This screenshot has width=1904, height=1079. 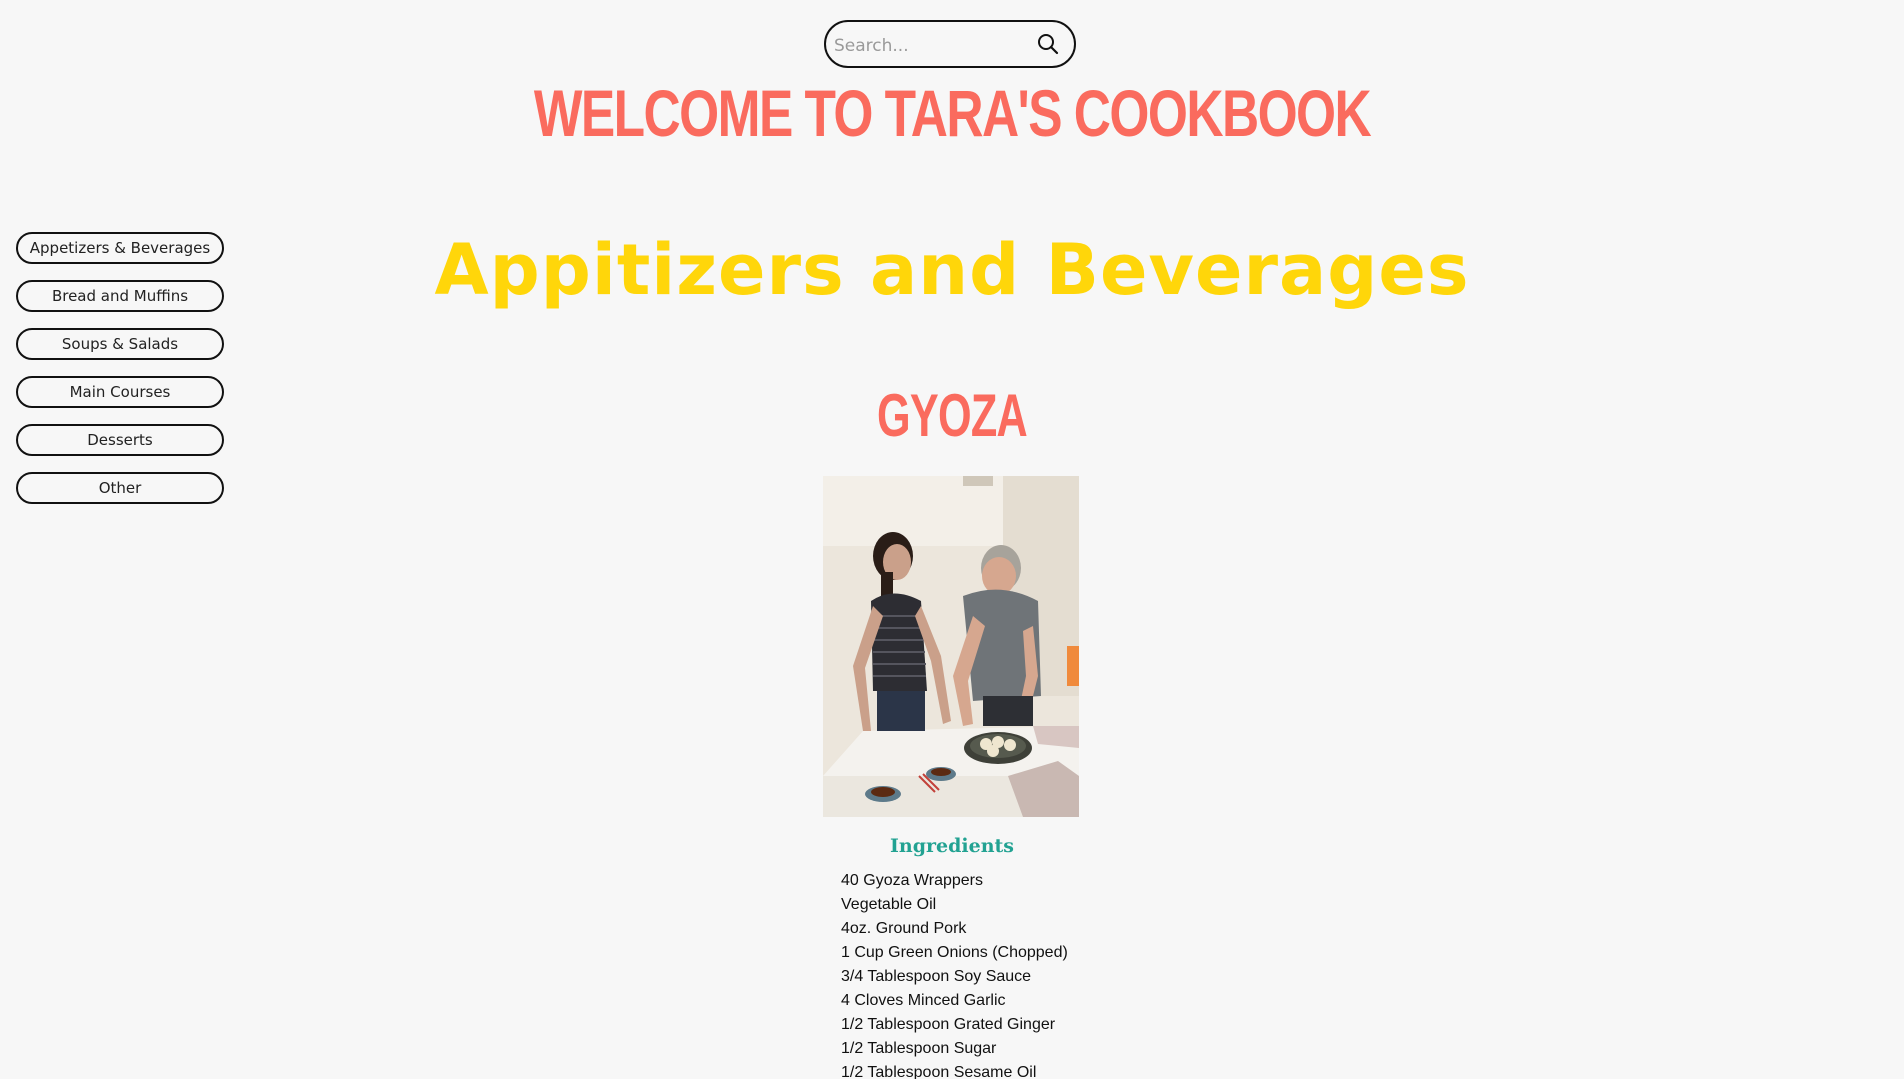 I want to click on search-icon, so click(x=1048, y=44).